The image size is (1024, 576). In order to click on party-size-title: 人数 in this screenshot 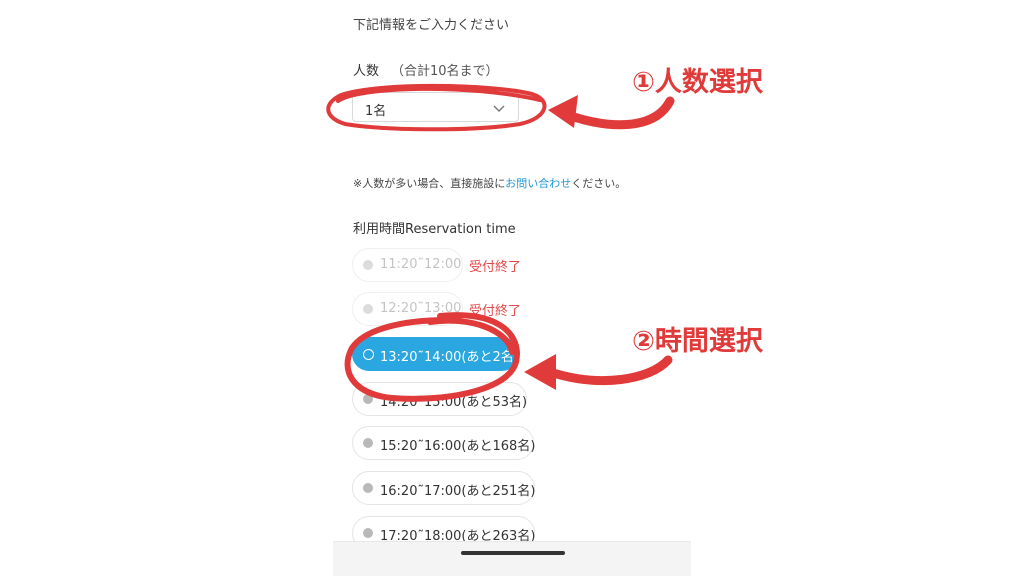, I will do `click(366, 71)`.